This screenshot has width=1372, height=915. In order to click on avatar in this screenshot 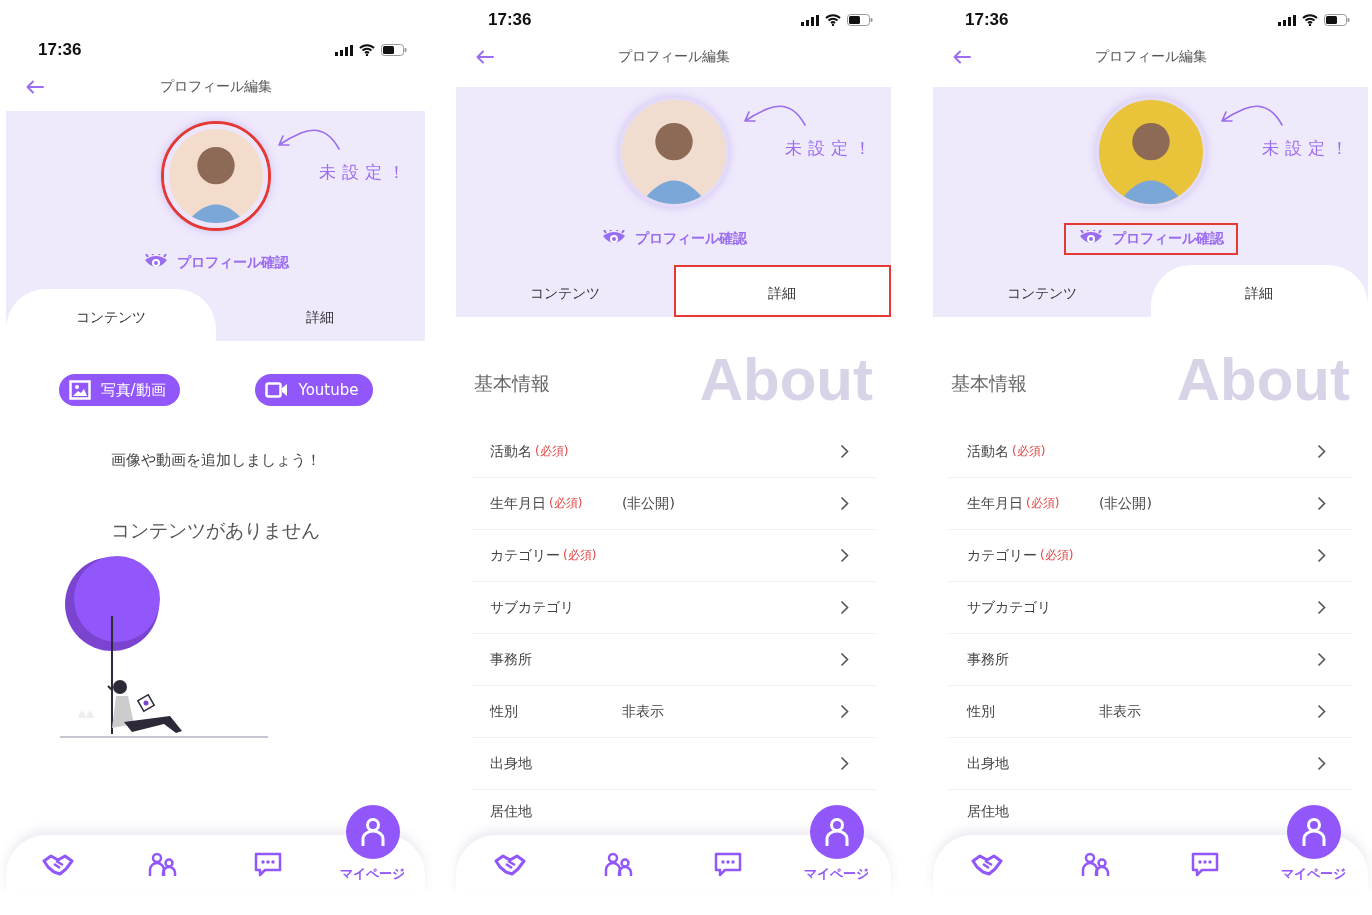, I will do `click(215, 176)`.